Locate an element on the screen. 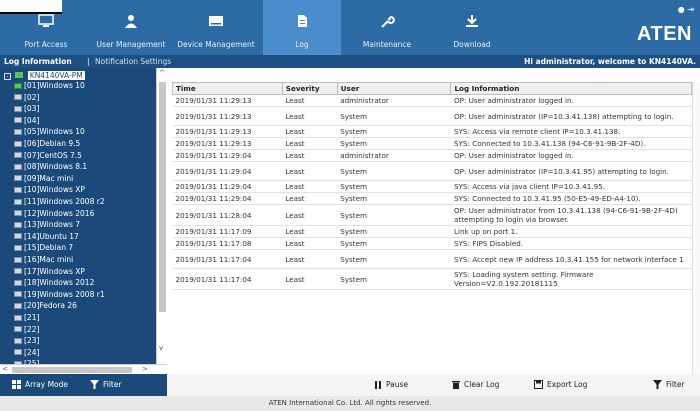 This screenshot has height=411, width=700. tree-port-item: [14]Ubuntu 17 is located at coordinates (46, 236).